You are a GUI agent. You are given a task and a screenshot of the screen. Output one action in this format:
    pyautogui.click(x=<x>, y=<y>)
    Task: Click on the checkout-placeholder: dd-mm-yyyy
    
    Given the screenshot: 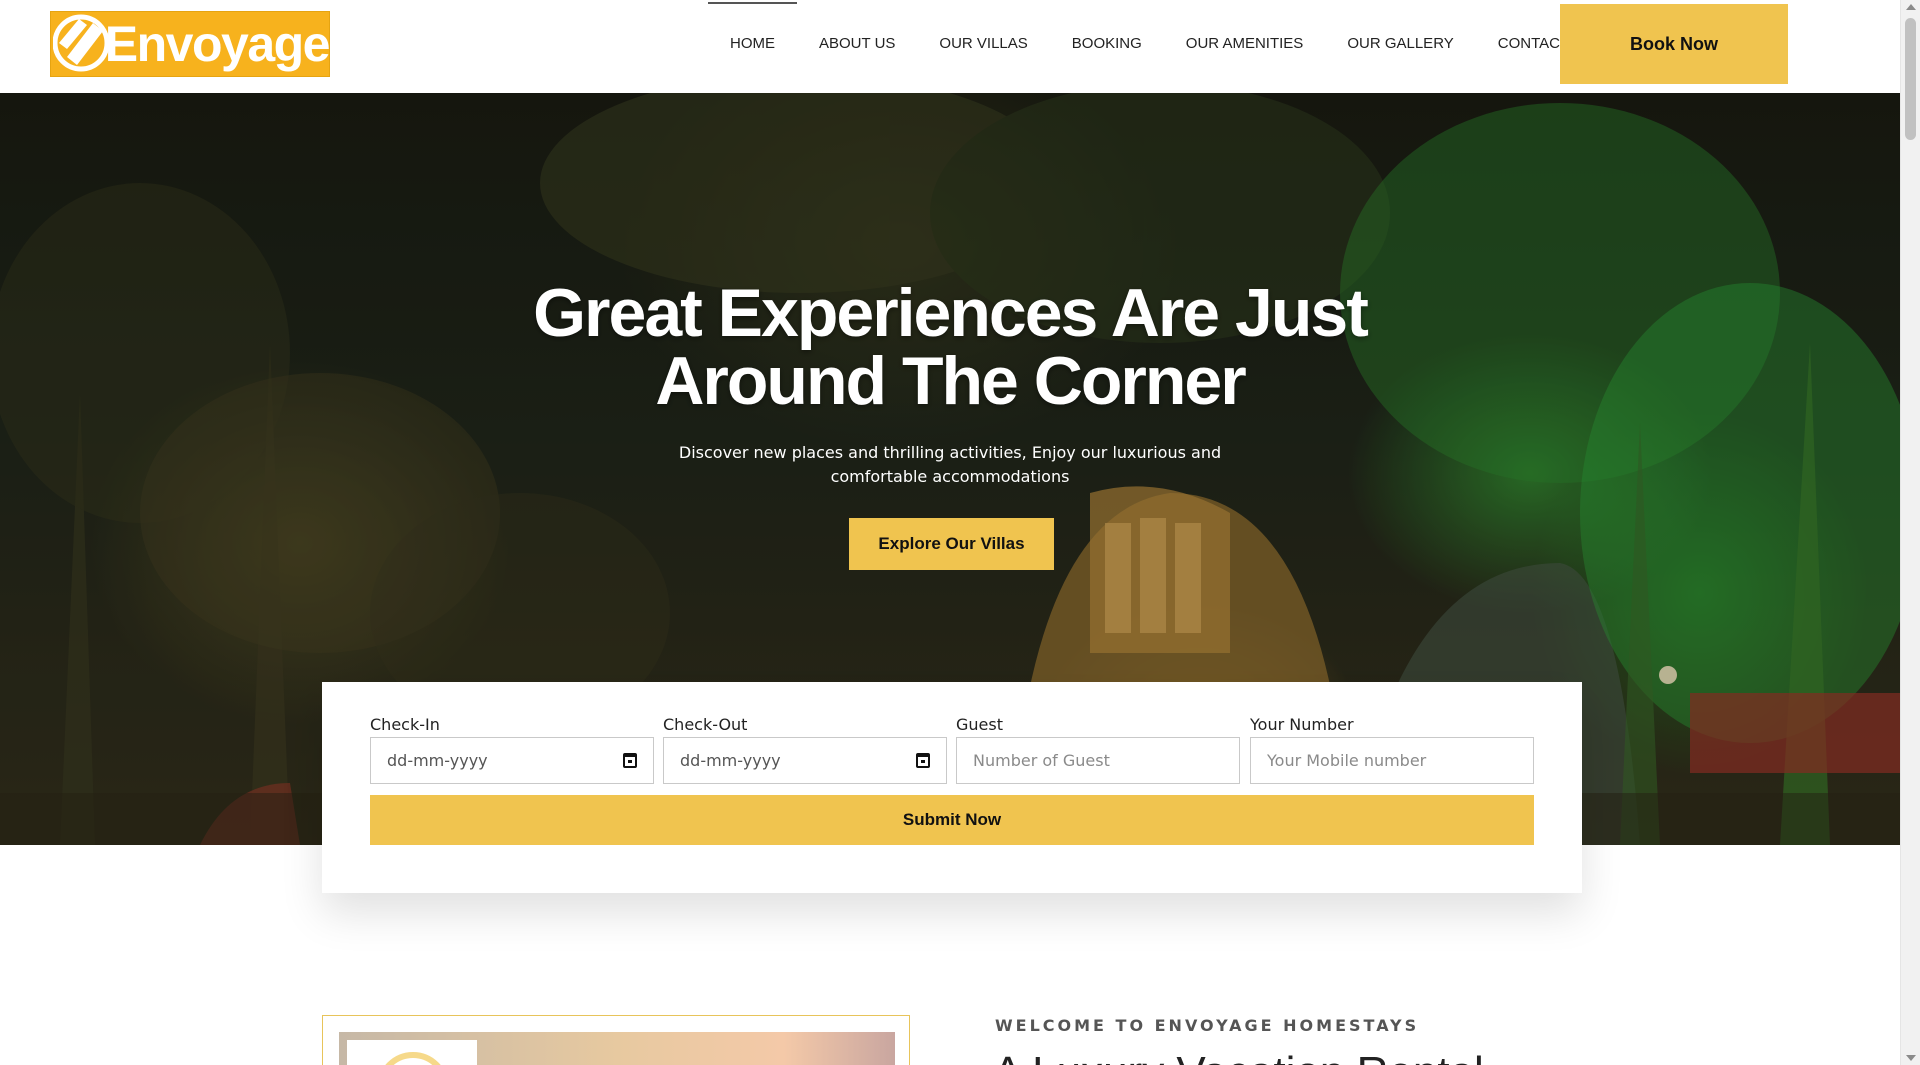 What is the action you would take?
    pyautogui.click(x=730, y=760)
    